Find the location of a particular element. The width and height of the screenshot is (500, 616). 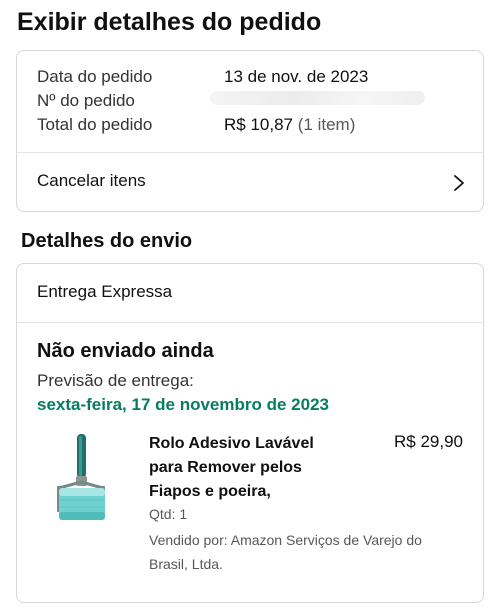

delivery-estimate-label: Previsão de entrega: is located at coordinates (115, 380).